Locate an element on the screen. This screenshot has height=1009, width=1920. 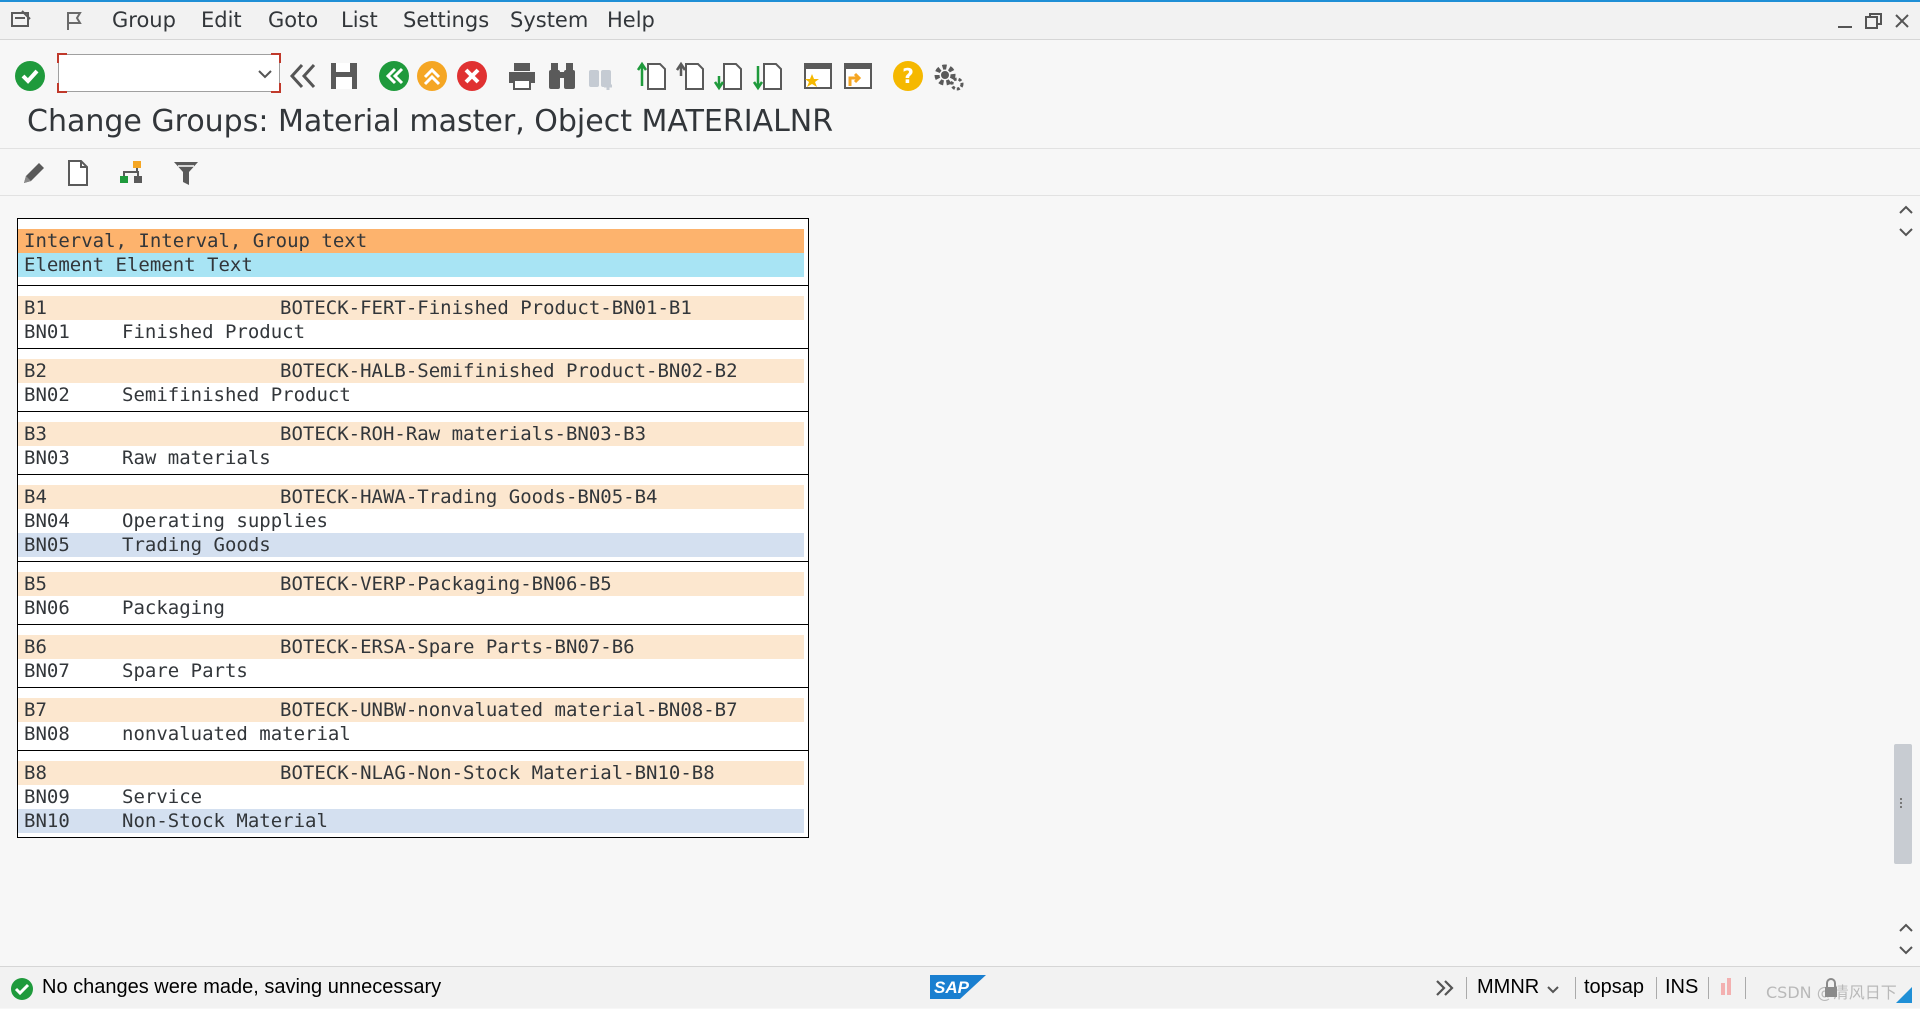
exit-icon is located at coordinates (432, 76).